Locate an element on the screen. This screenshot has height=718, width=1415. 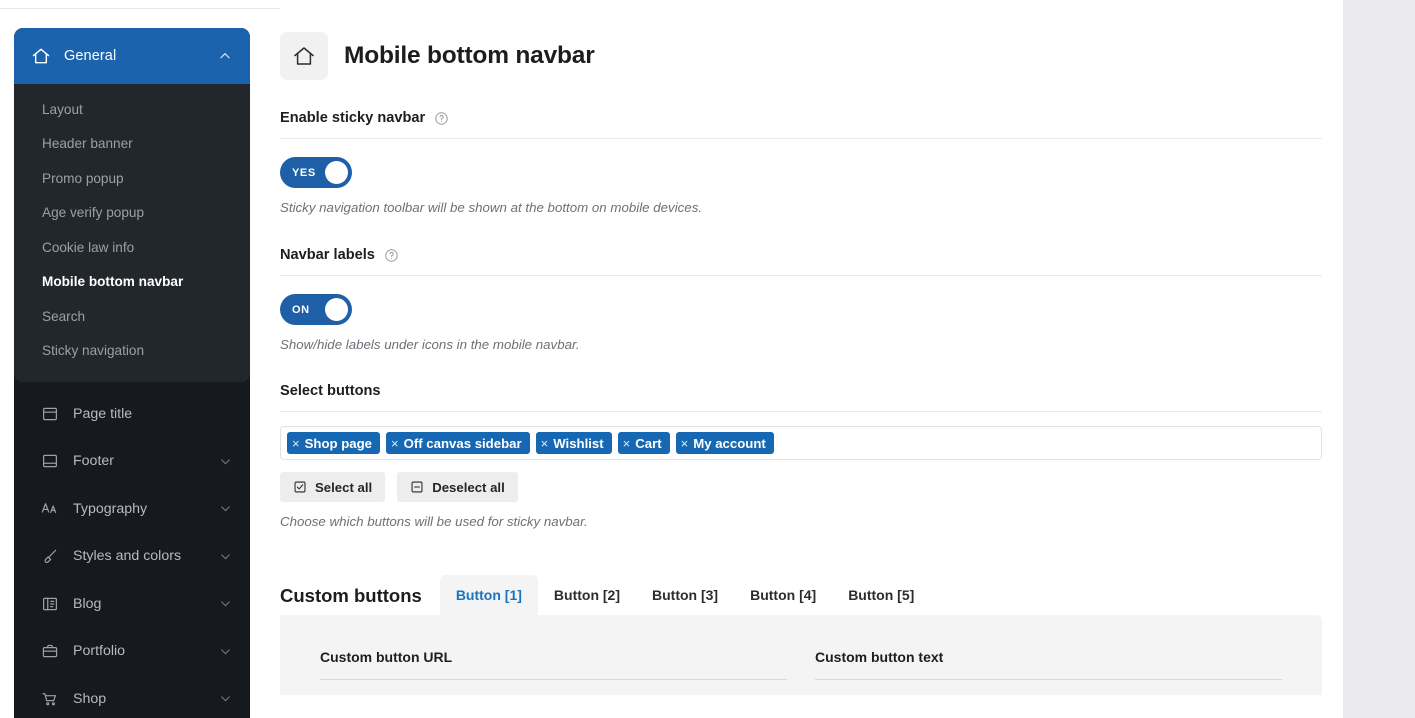
custom-buttons-panel: Custom button URL Custom button text is located at coordinates (801, 655).